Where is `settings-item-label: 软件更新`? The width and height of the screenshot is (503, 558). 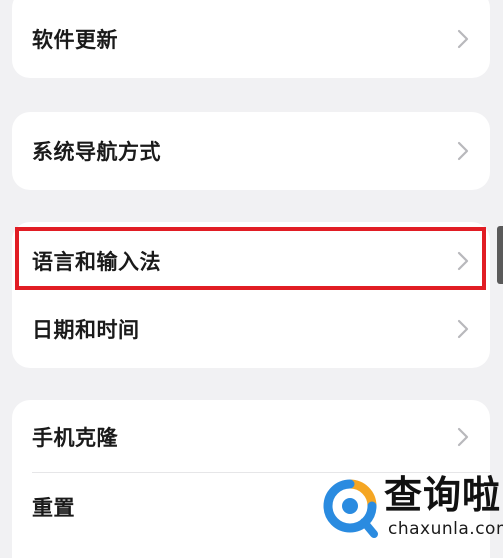 settings-item-label: 软件更新 is located at coordinates (75, 40).